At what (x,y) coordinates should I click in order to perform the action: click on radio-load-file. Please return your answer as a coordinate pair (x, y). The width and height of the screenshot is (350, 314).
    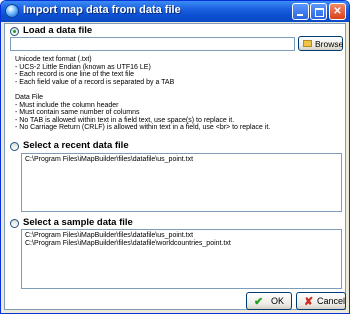
    Looking at the image, I should click on (14, 31).